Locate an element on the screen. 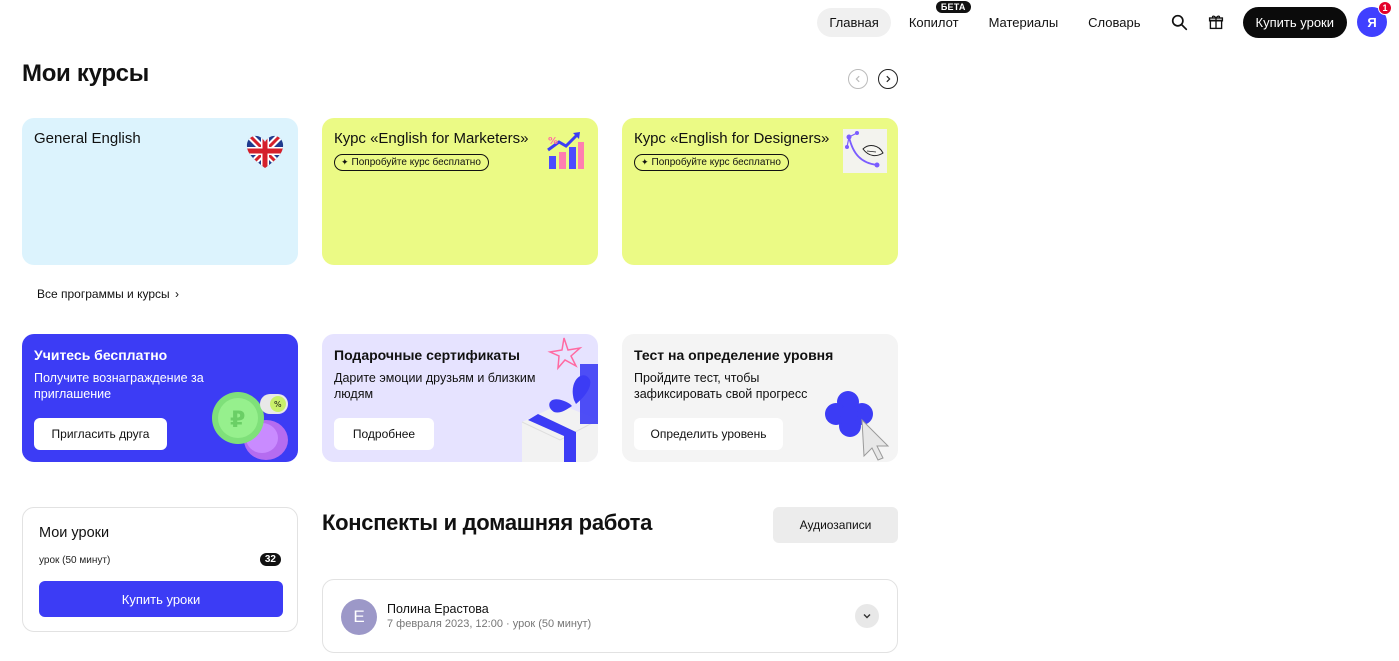  search-button is located at coordinates (1180, 22).